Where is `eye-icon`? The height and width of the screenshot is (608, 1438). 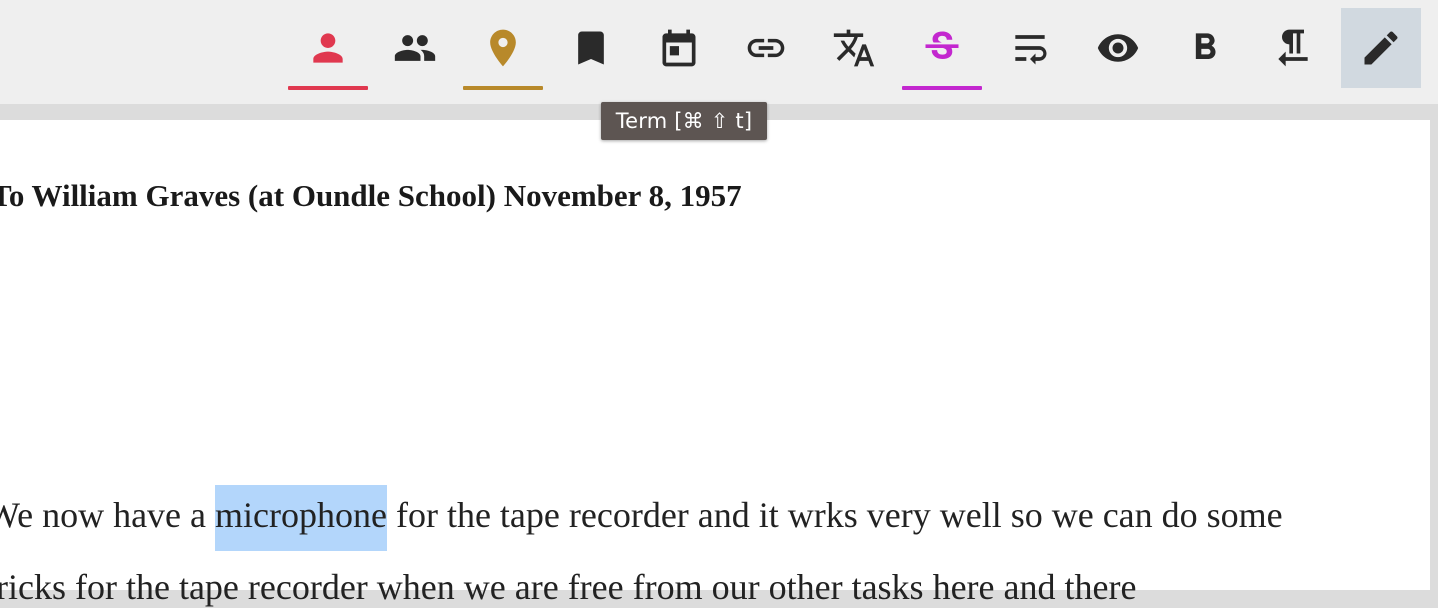 eye-icon is located at coordinates (1118, 48).